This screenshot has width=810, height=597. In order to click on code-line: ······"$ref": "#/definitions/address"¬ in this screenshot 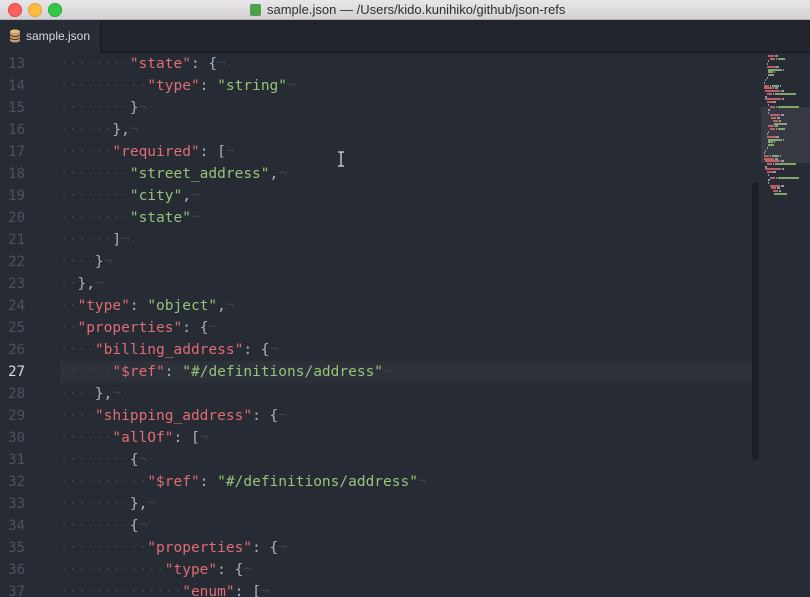, I will do `click(406, 372)`.